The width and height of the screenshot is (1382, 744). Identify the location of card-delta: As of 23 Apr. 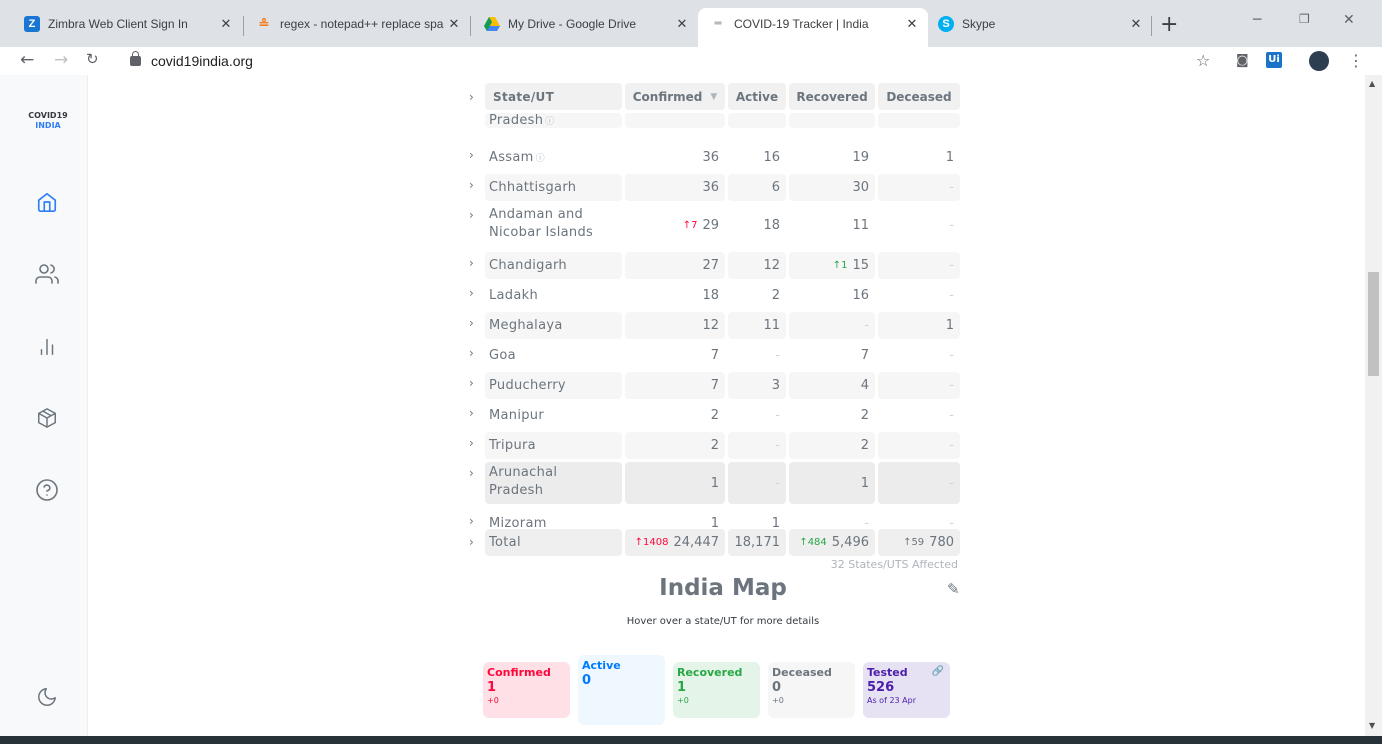
(891, 700).